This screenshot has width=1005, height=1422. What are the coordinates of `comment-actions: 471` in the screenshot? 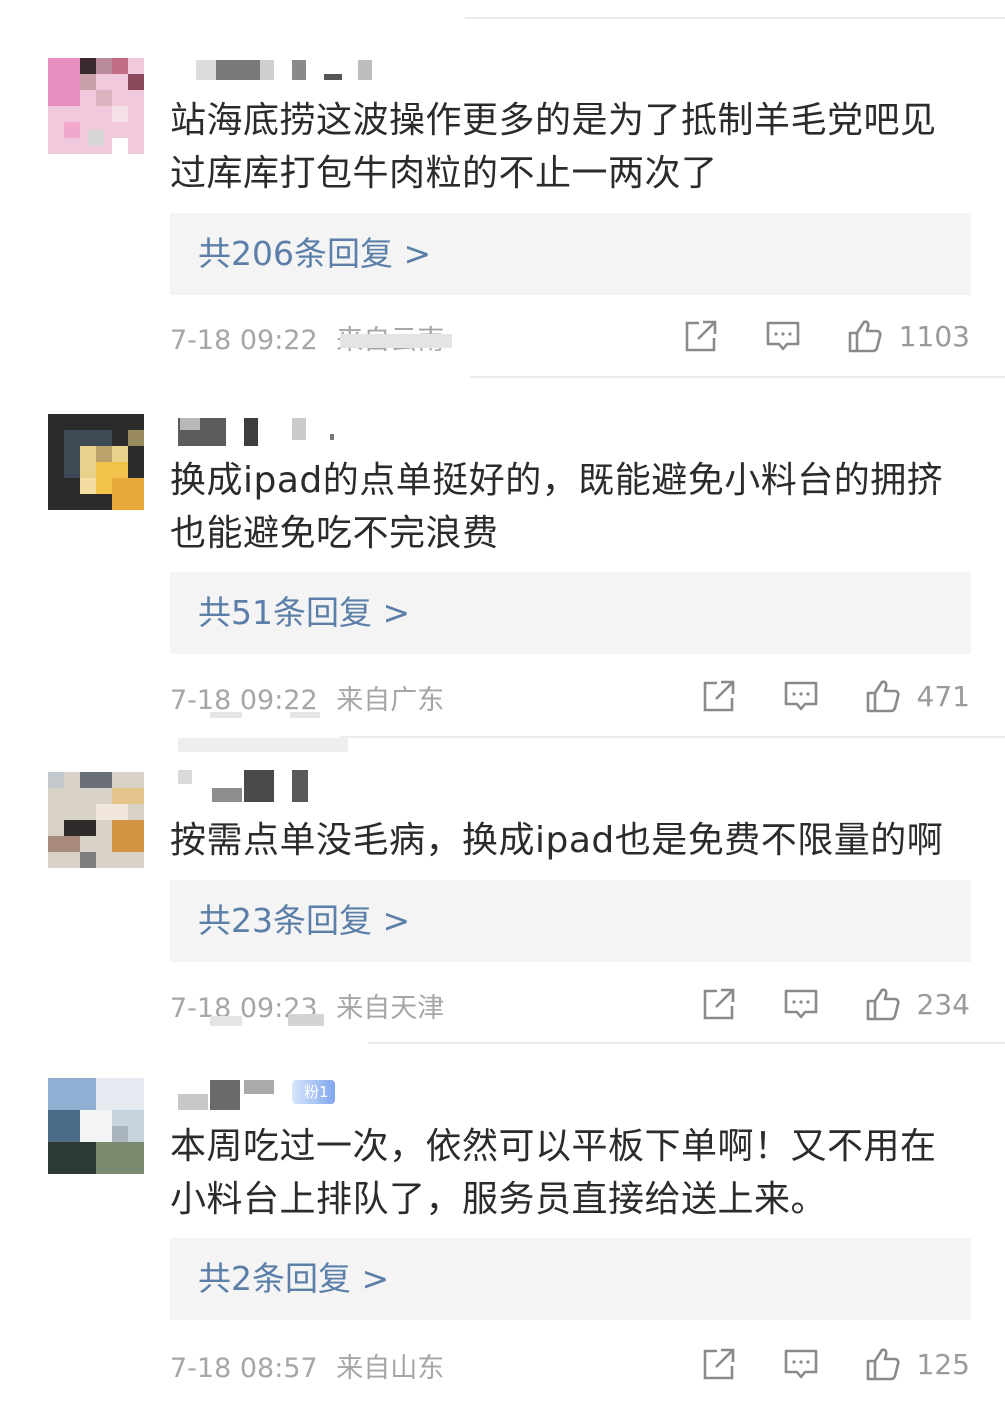 It's located at (835, 696).